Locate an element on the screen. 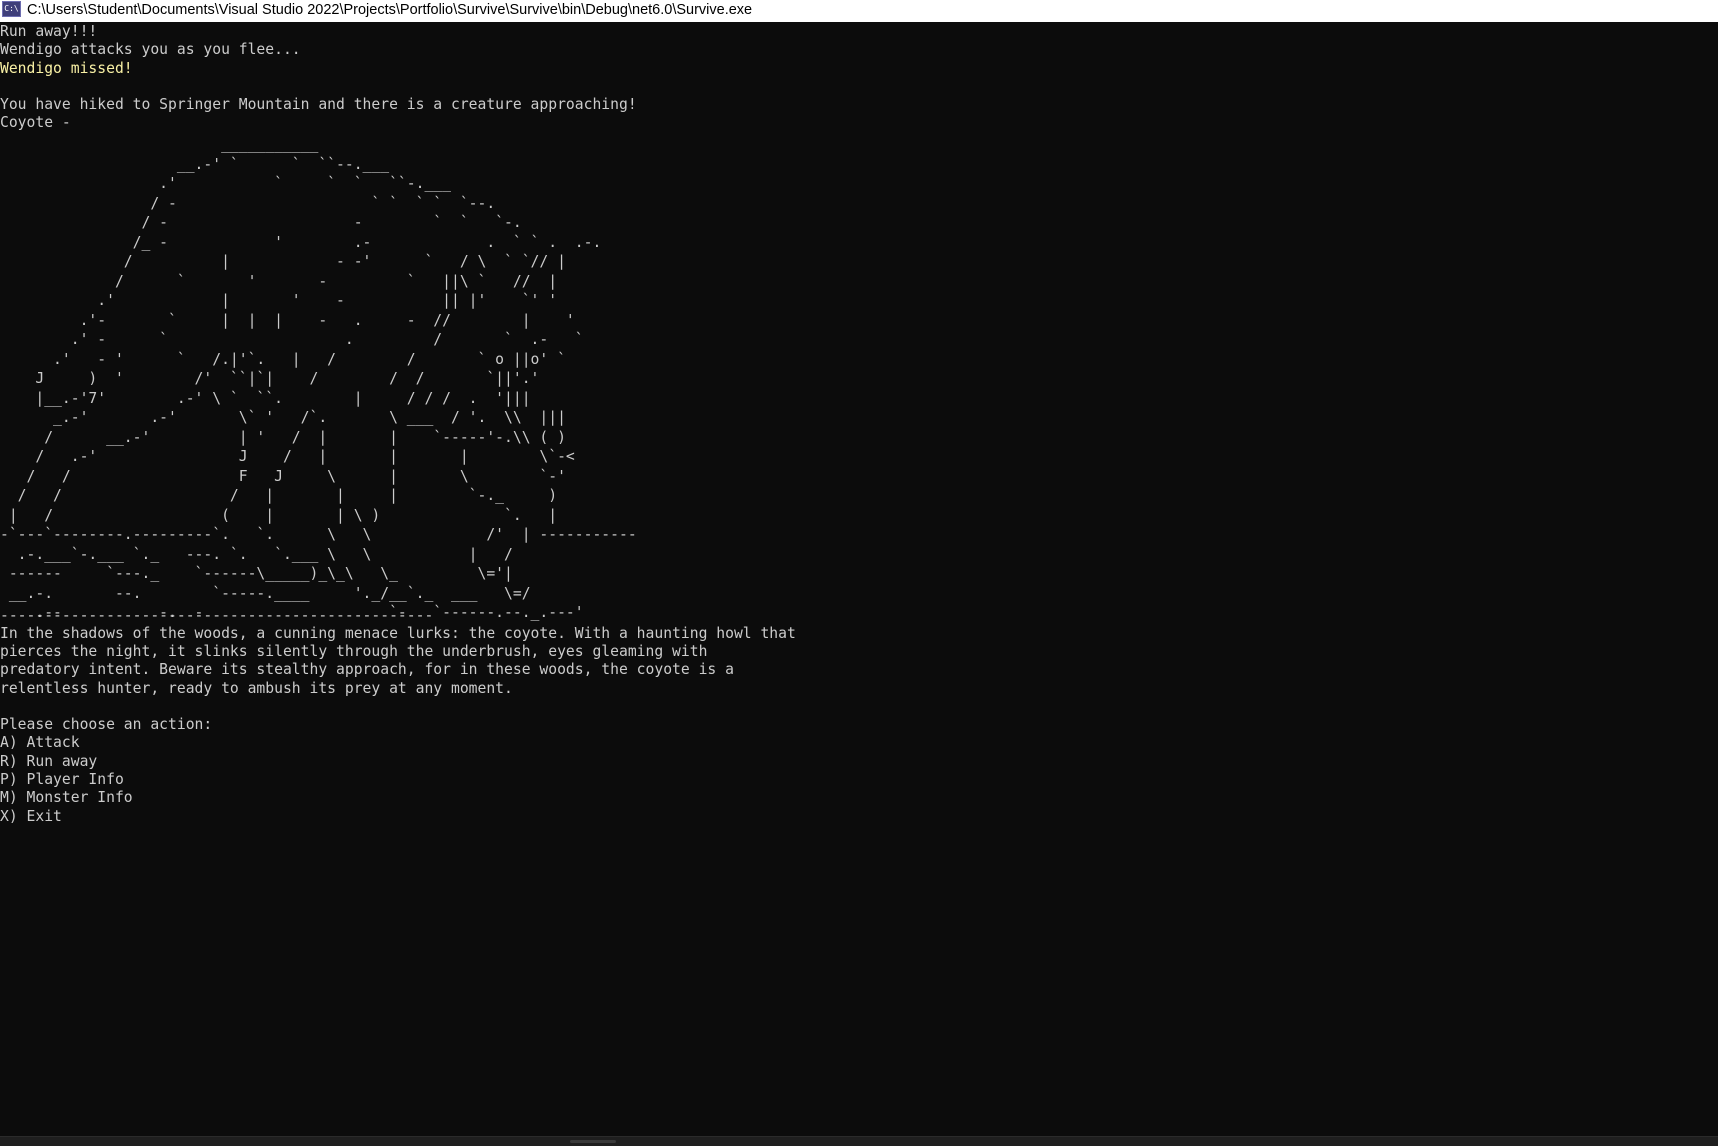  log-line-run-away: Run away!!! is located at coordinates (49, 31).